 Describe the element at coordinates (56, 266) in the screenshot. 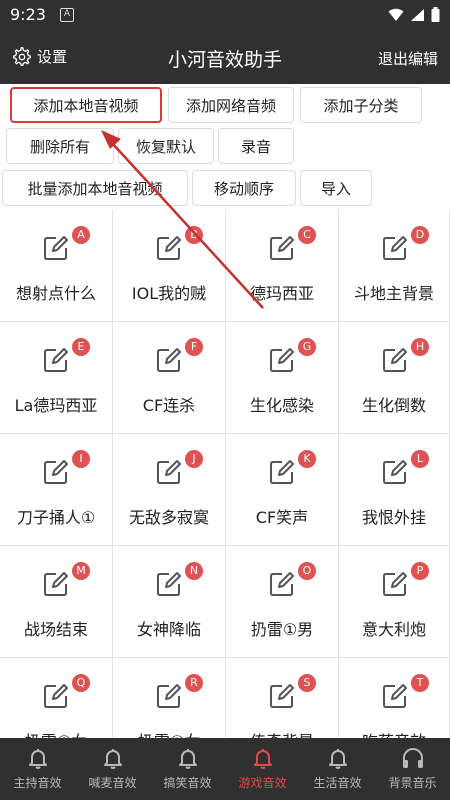

I see `sound-tile: A 想射点什么` at that location.